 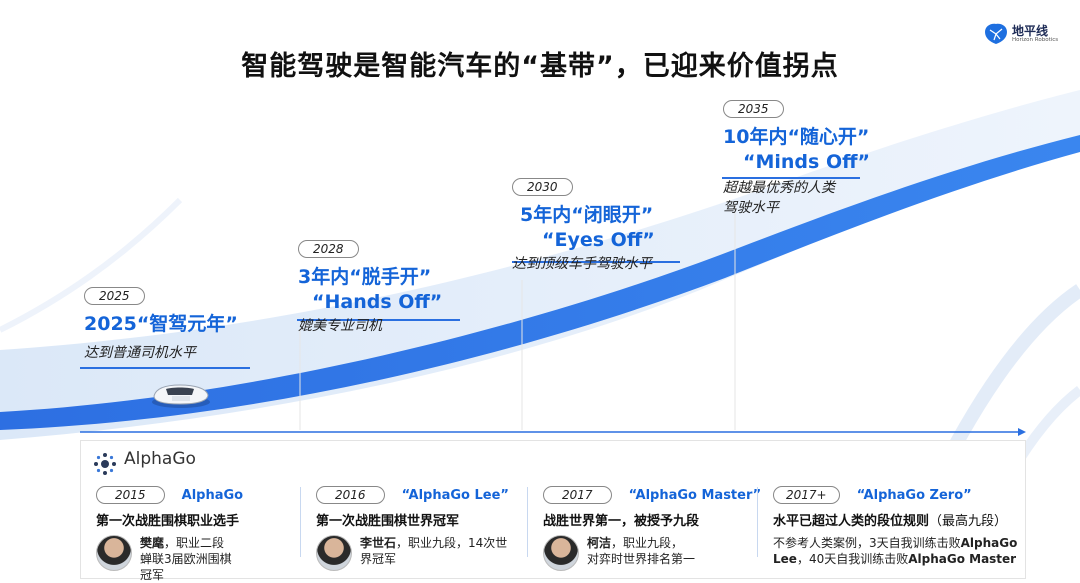 What do you see at coordinates (989, 543) in the screenshot?
I see `zero-line1b: AlphaGo` at bounding box center [989, 543].